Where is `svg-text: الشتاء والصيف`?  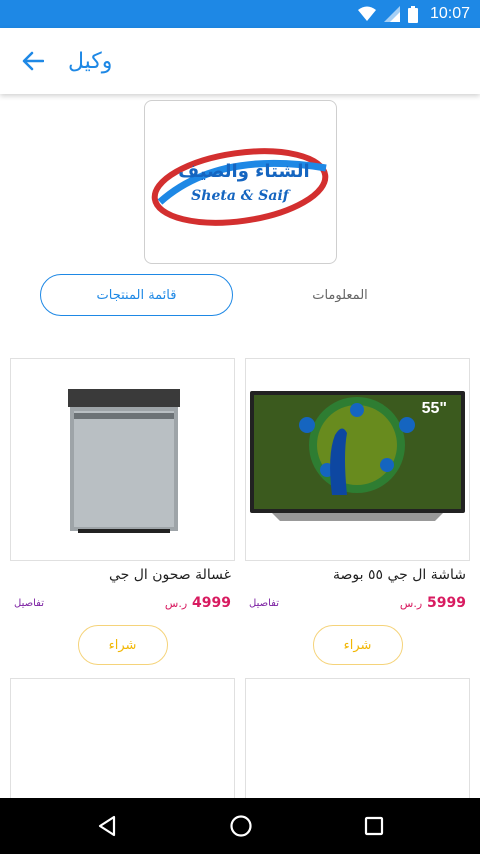
svg-text: الشتاء والصيف is located at coordinates (243, 171).